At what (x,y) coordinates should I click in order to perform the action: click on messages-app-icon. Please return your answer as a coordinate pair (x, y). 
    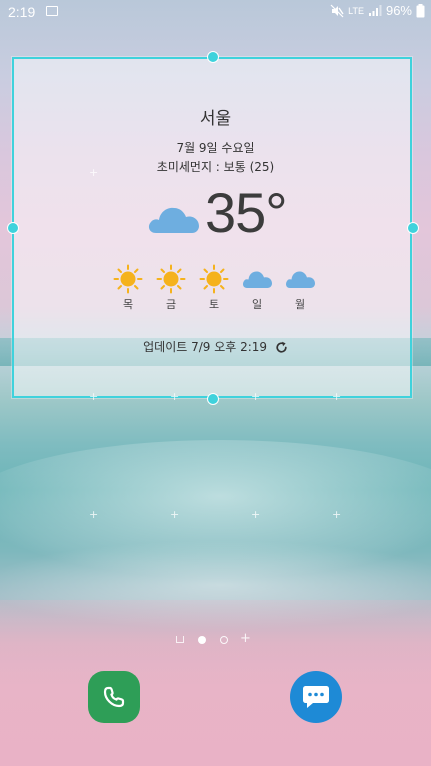
    Looking at the image, I should click on (316, 697).